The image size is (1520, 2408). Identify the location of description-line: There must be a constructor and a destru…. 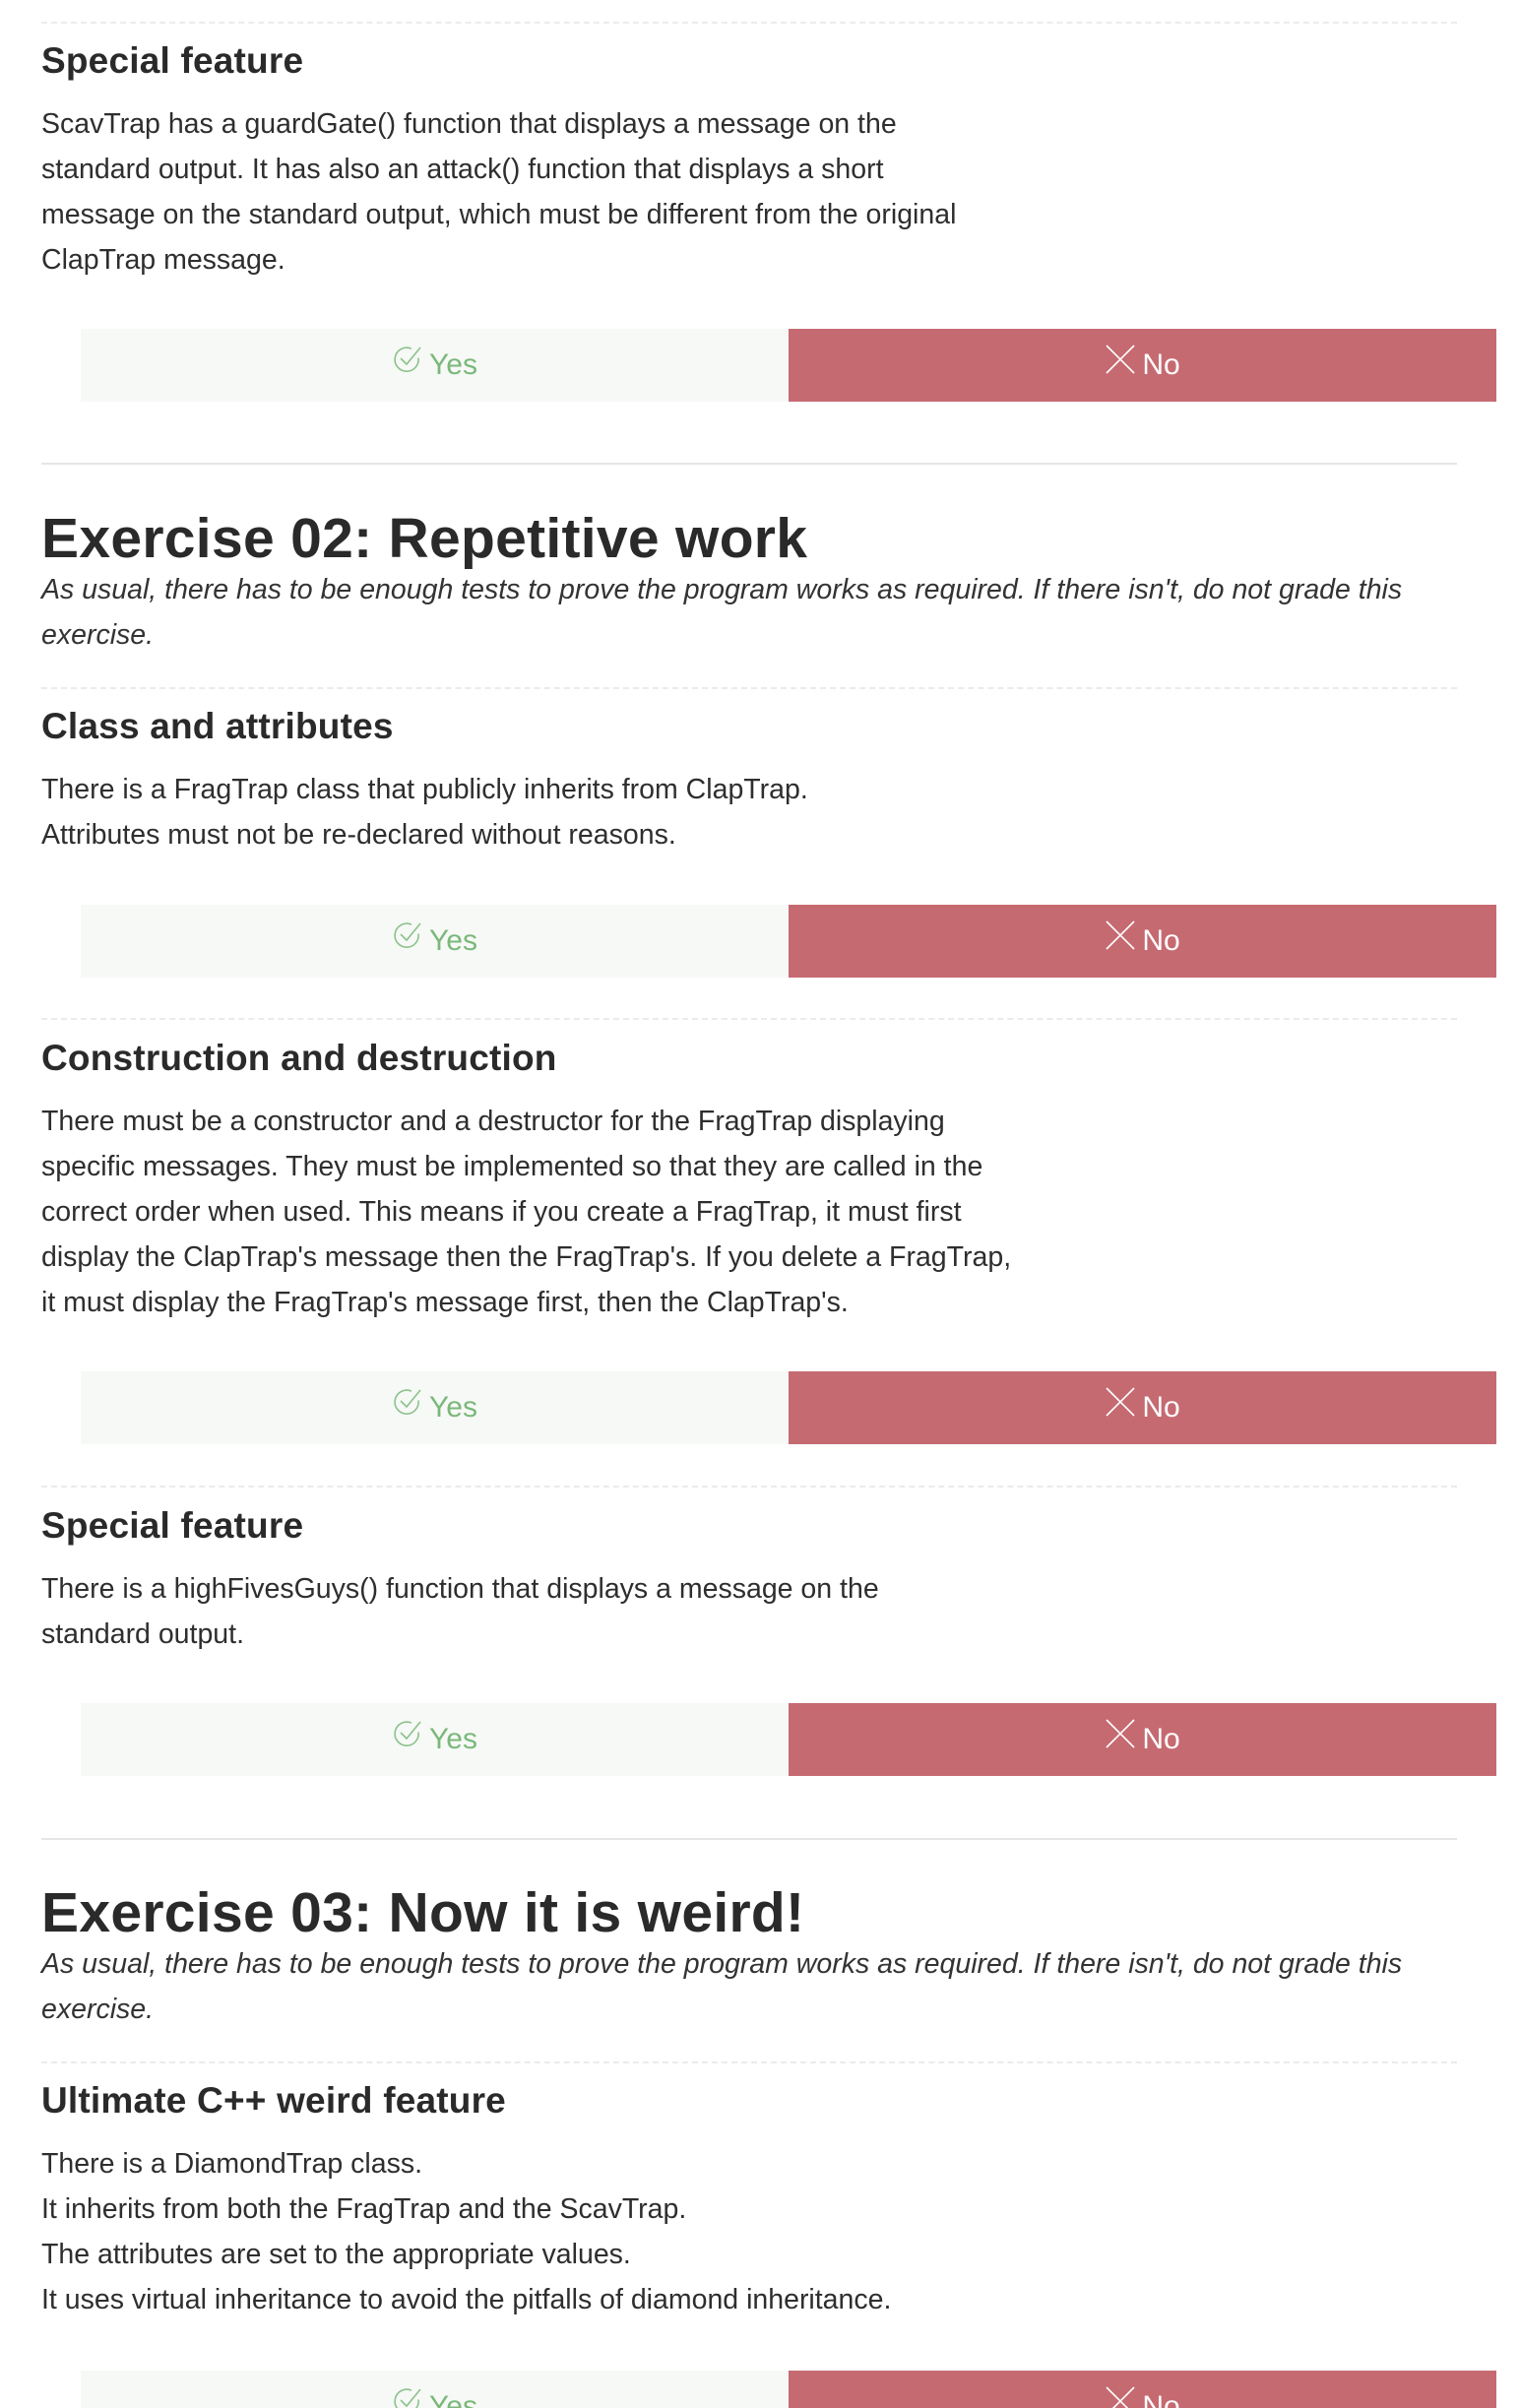
(493, 1121).